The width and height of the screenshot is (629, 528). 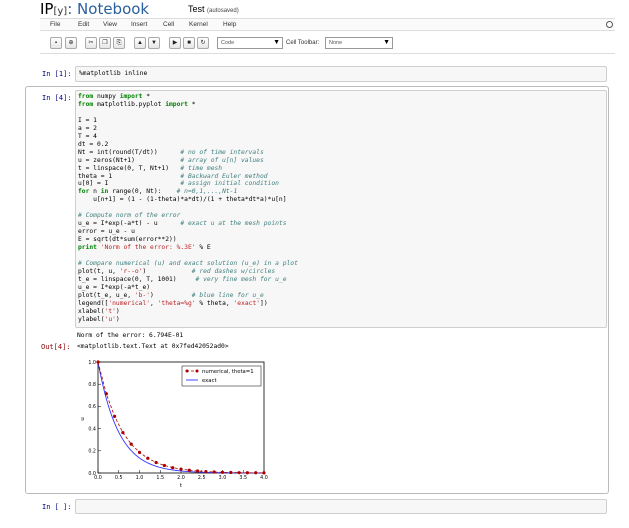 What do you see at coordinates (314, 9) in the screenshot?
I see `notebook-header: IP[y]: Notebook Test (autosaved)` at bounding box center [314, 9].